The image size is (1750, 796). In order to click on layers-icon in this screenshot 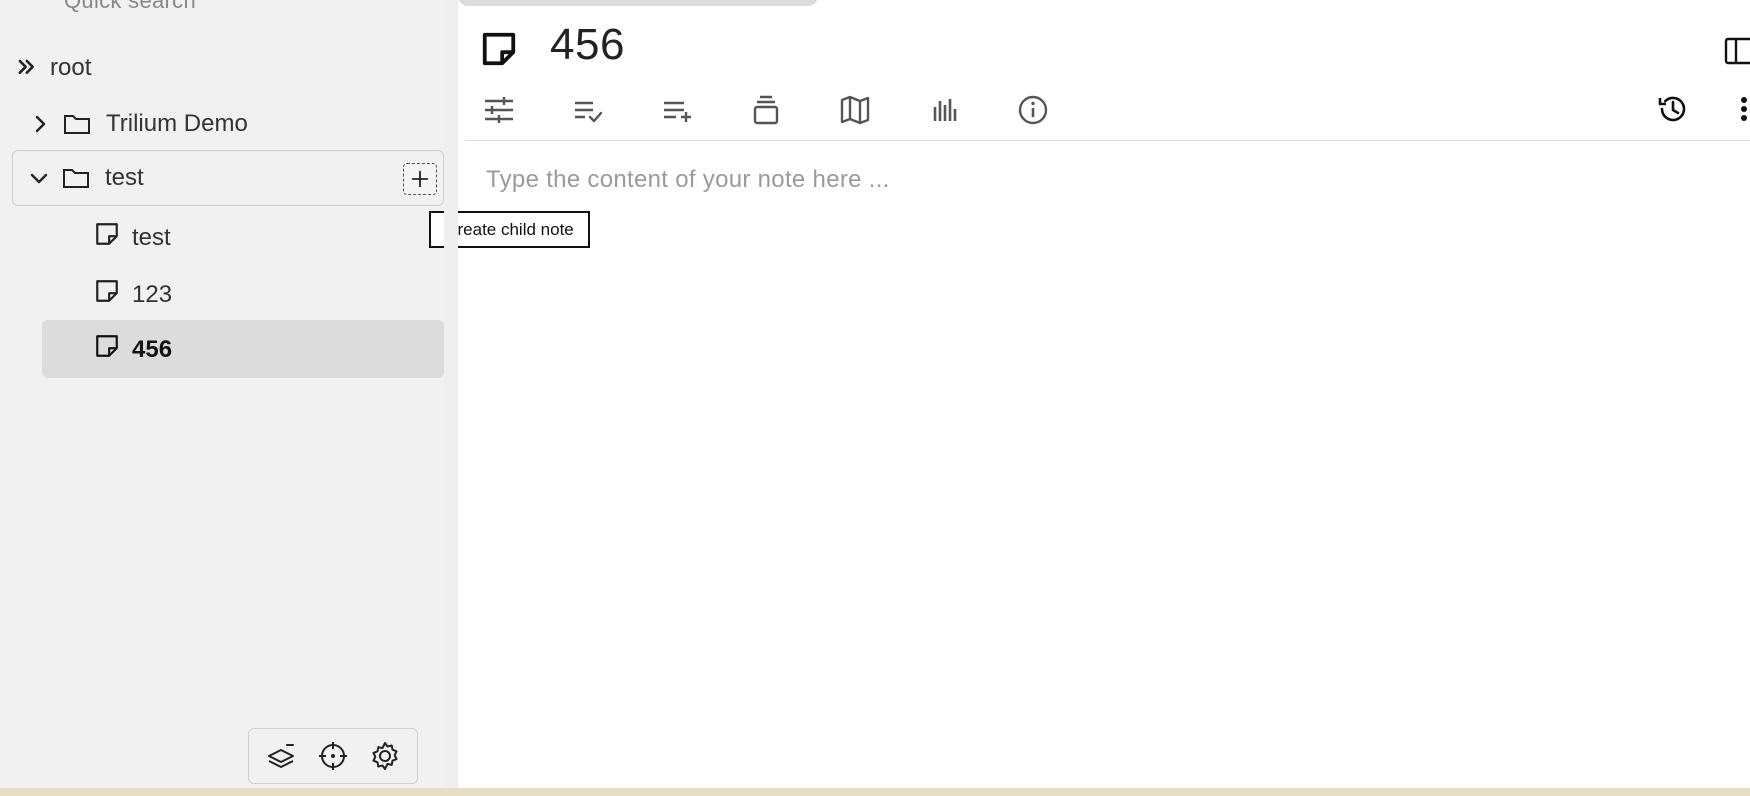, I will do `click(281, 756)`.